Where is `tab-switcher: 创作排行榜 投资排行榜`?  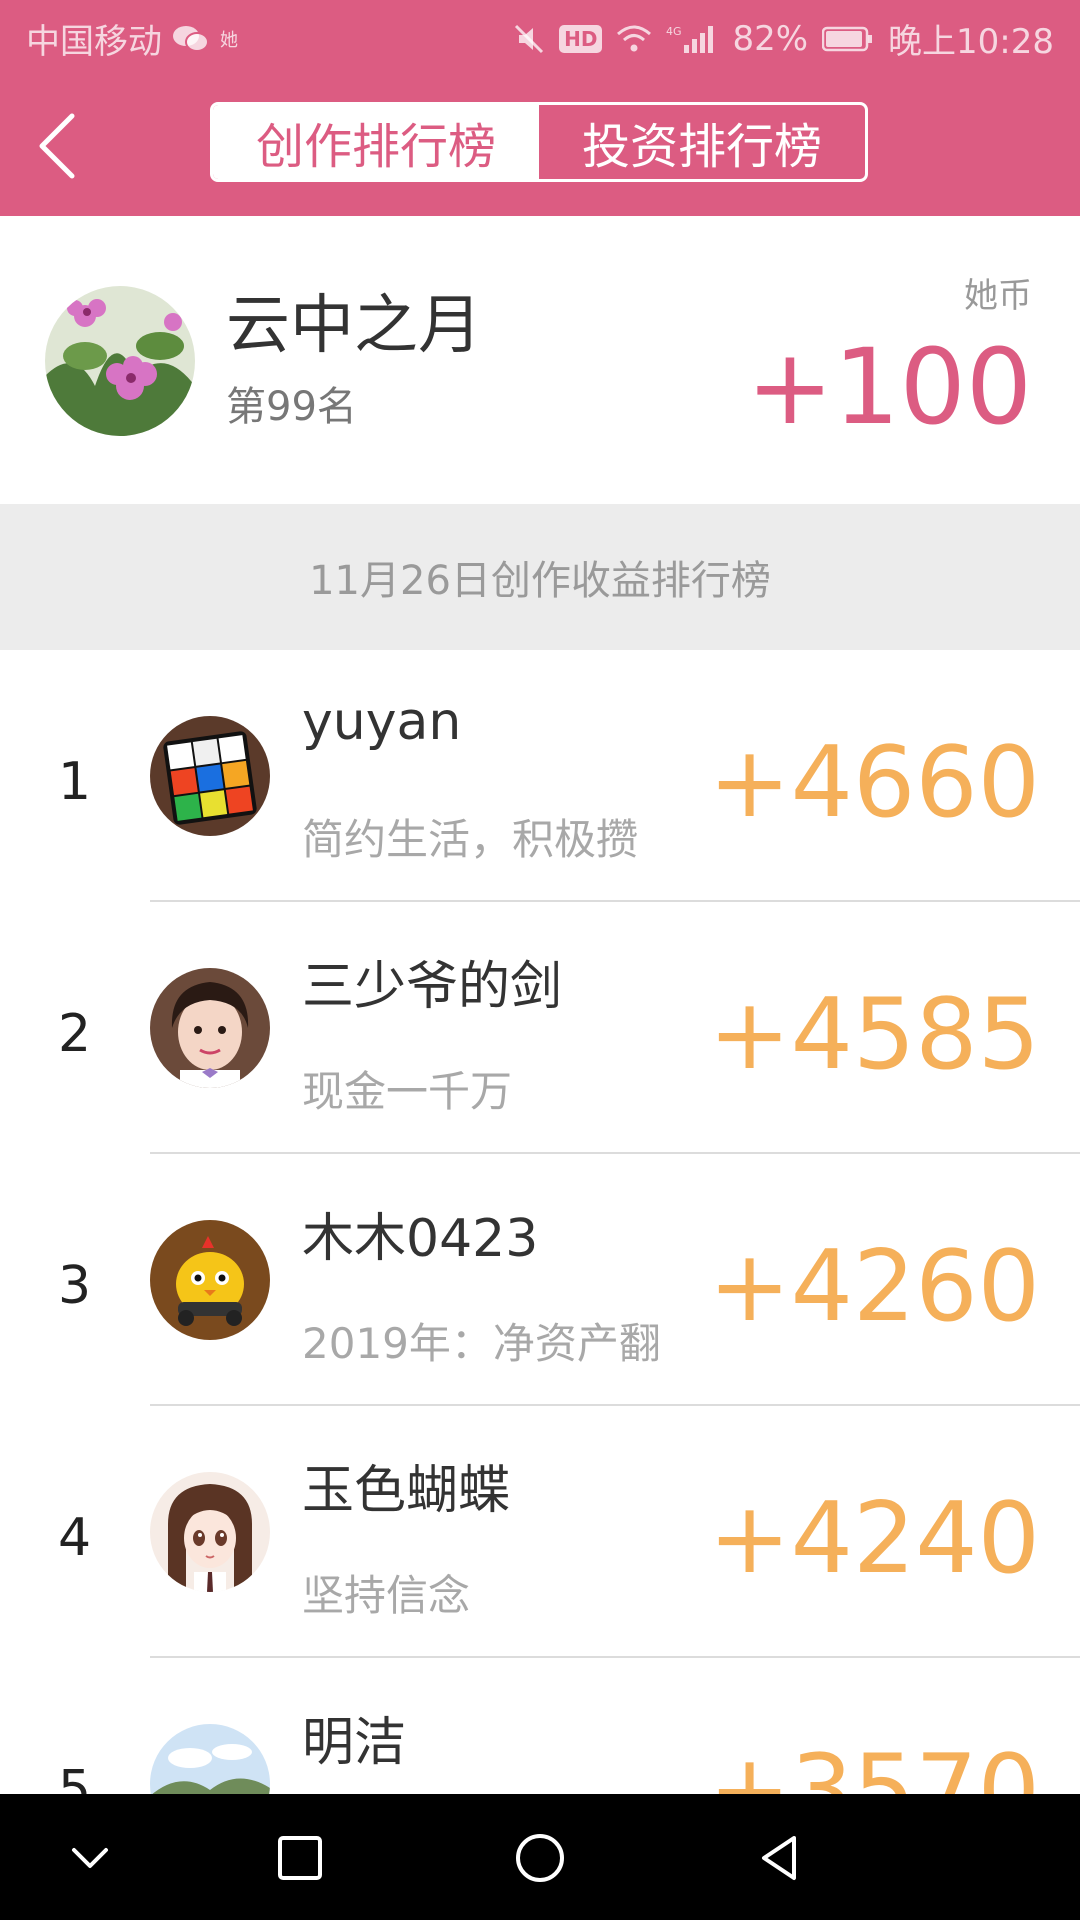 tab-switcher: 创作排行榜 投资排行榜 is located at coordinates (539, 142).